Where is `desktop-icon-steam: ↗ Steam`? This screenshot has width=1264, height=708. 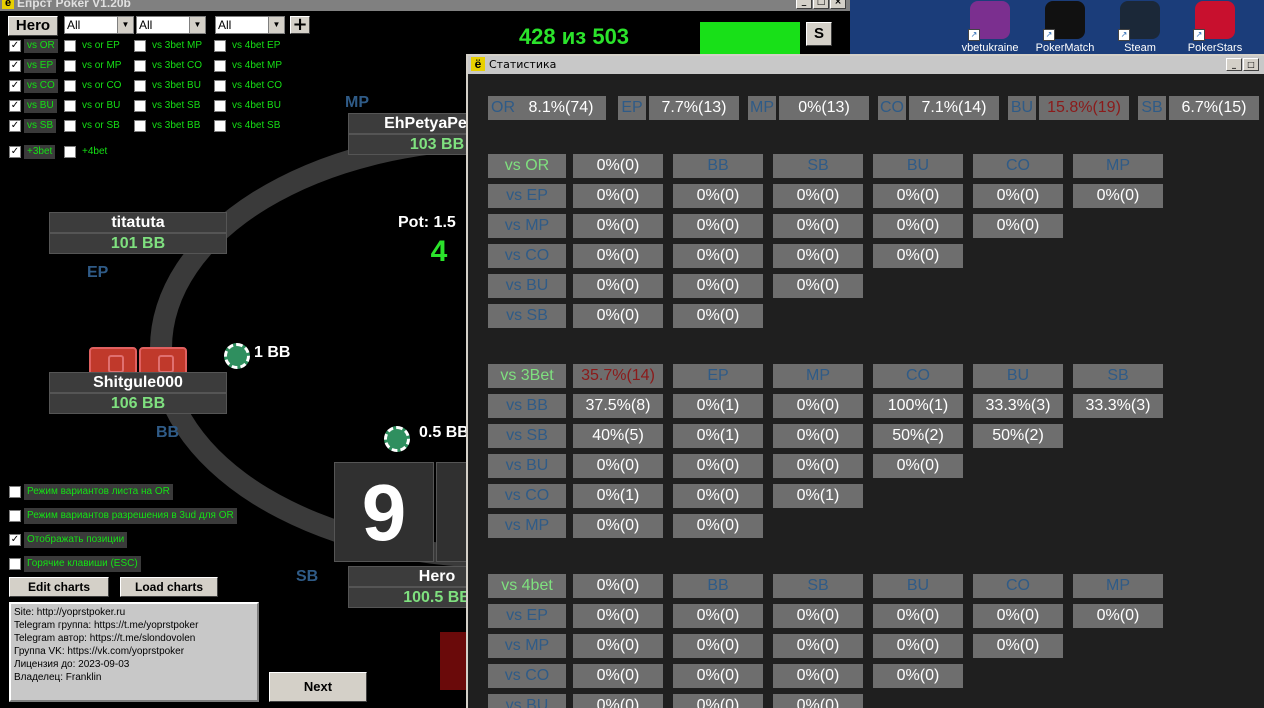 desktop-icon-steam: ↗ Steam is located at coordinates (1140, 27).